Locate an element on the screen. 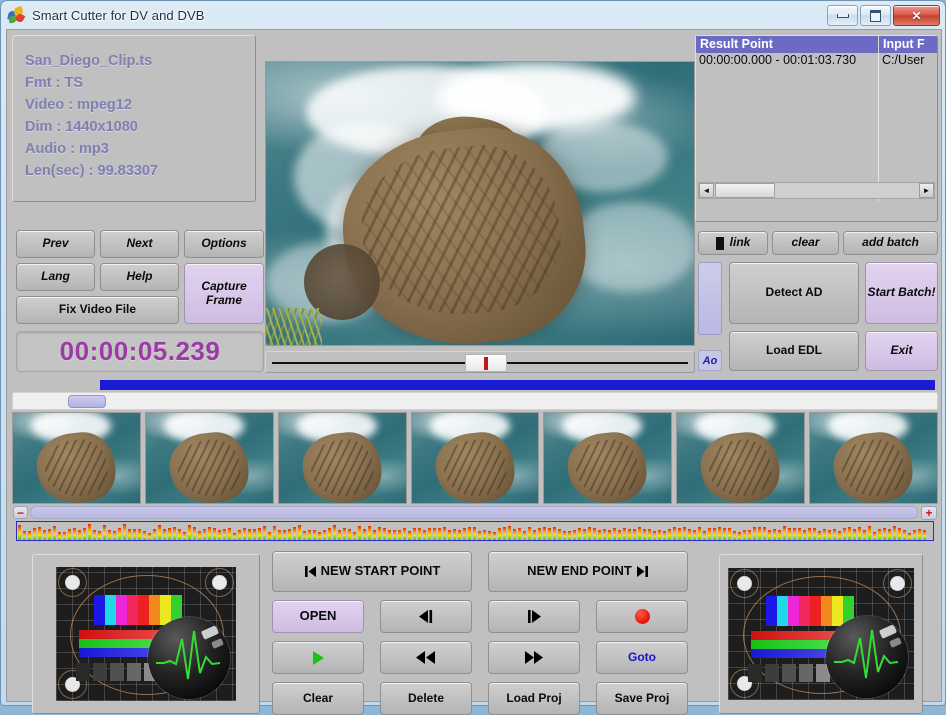 The width and height of the screenshot is (946, 715). load-project-button: Load Proj is located at coordinates (534, 698).